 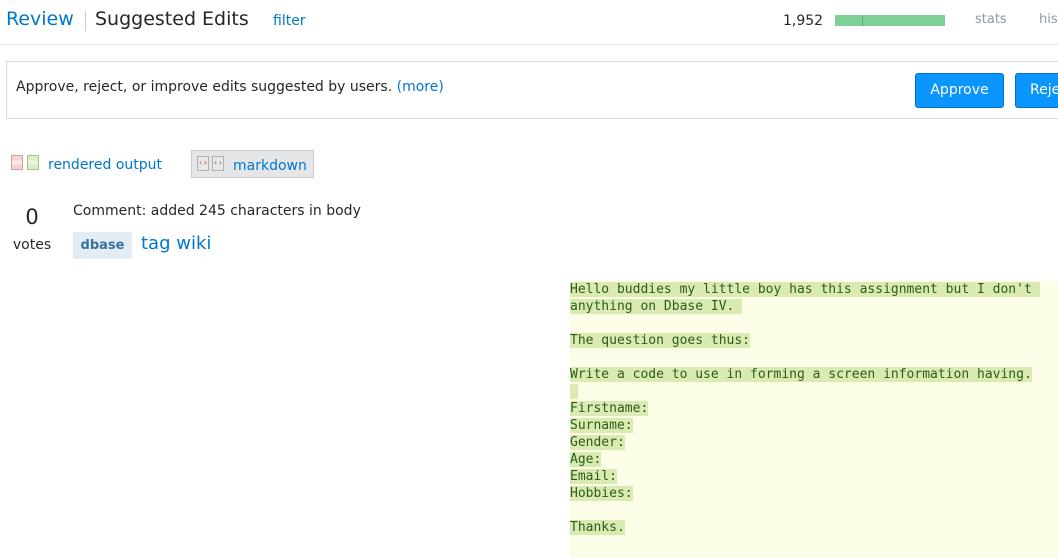 I want to click on queue-count: 1,952, so click(x=803, y=21).